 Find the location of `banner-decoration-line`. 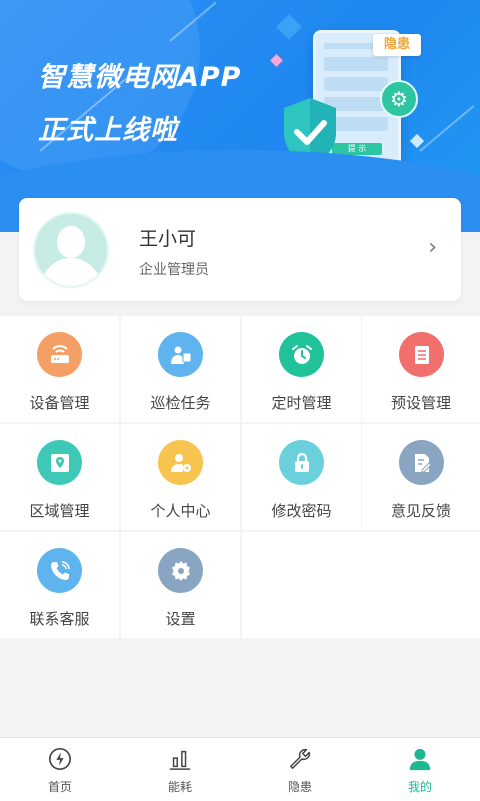

banner-decoration-line is located at coordinates (447, 128).